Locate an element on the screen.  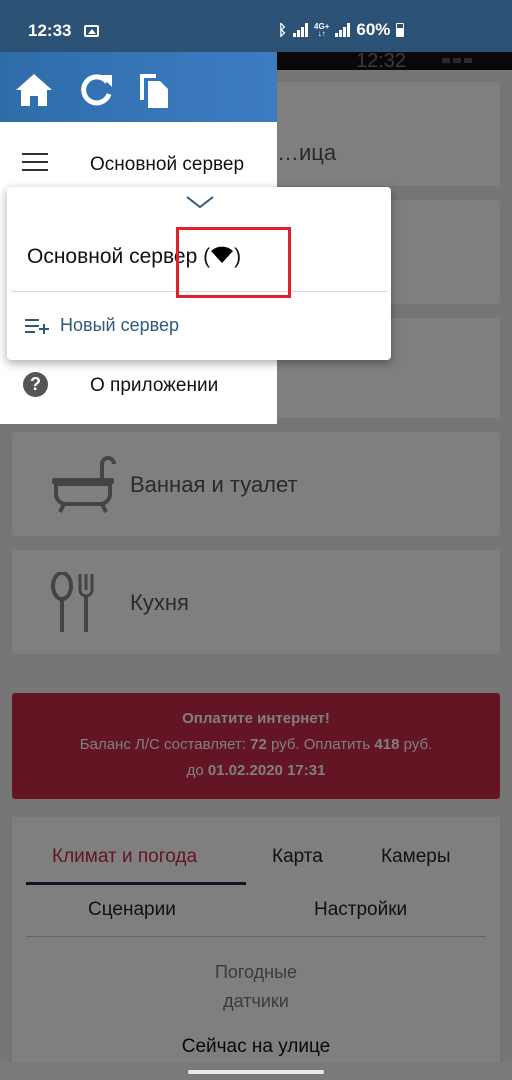
gallery-notification-icon is located at coordinates (91, 31).